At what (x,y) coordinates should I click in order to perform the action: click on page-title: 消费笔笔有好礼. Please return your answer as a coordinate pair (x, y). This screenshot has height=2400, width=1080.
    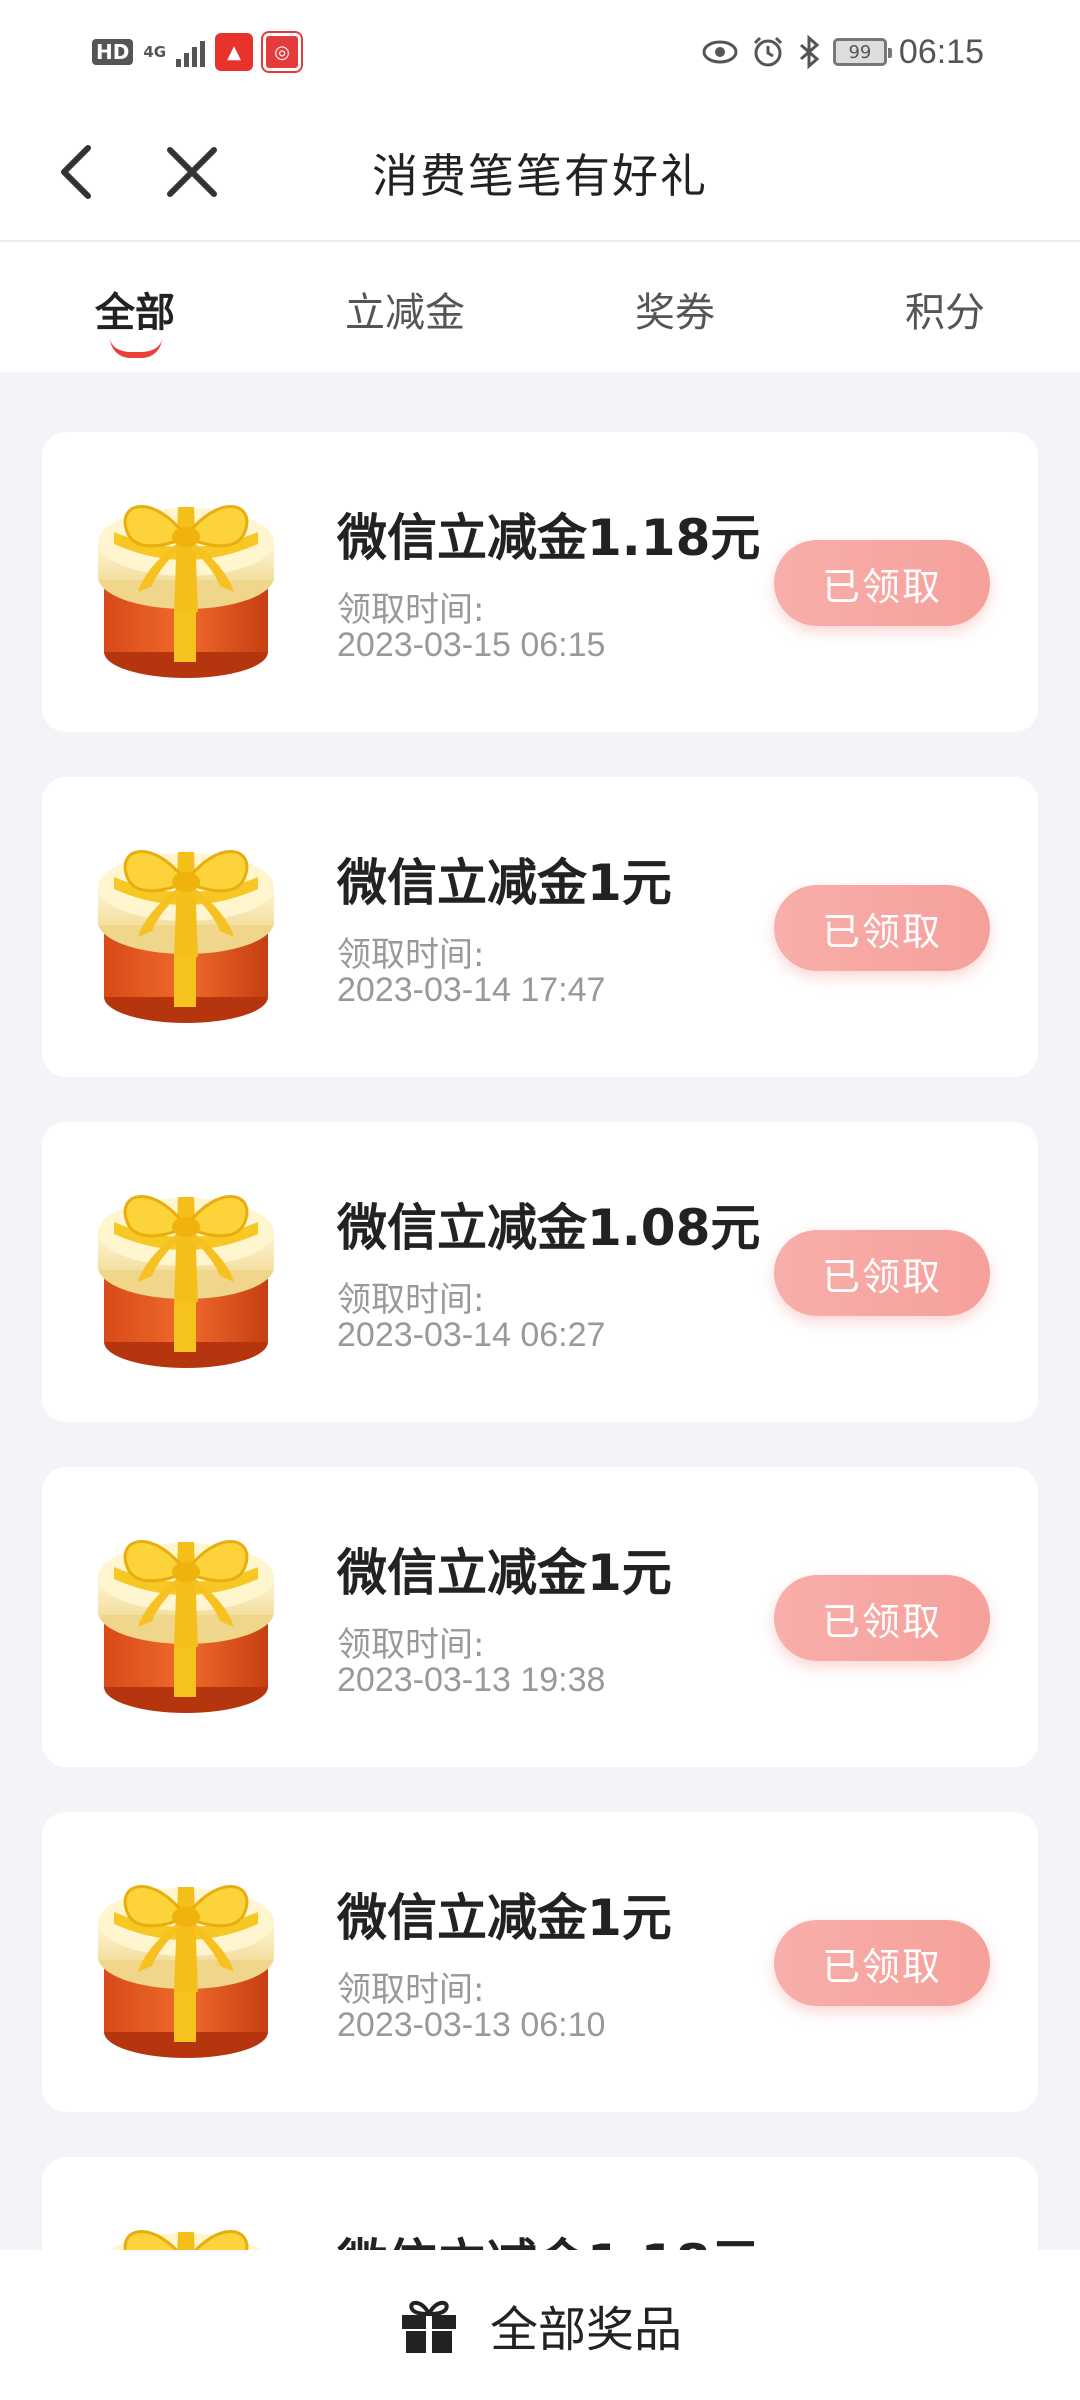
    Looking at the image, I should click on (540, 176).